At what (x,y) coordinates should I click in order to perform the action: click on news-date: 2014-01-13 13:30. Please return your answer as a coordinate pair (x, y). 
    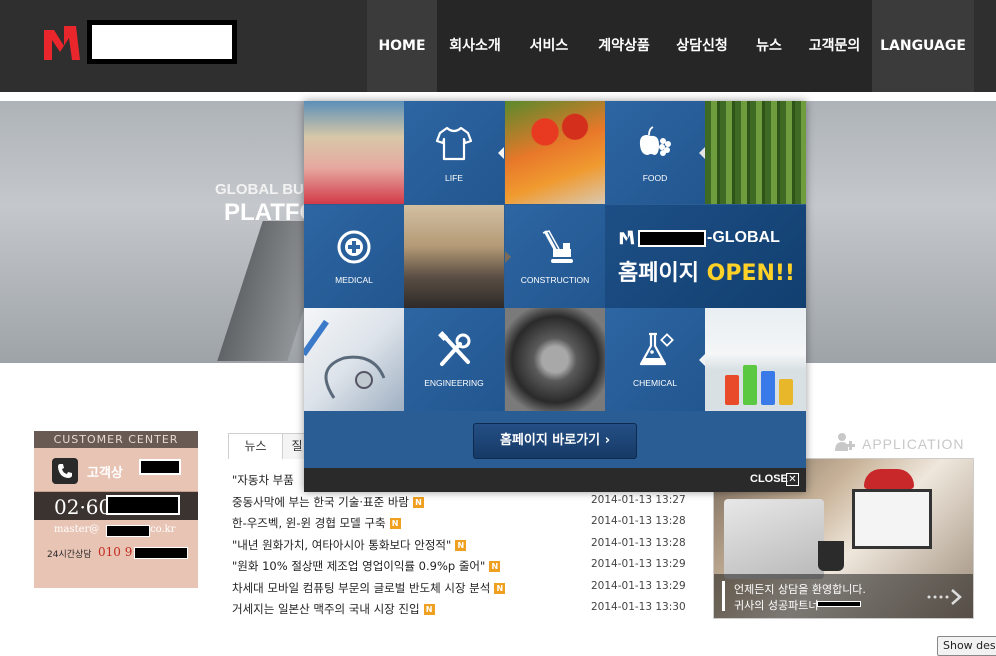
    Looking at the image, I should click on (638, 607).